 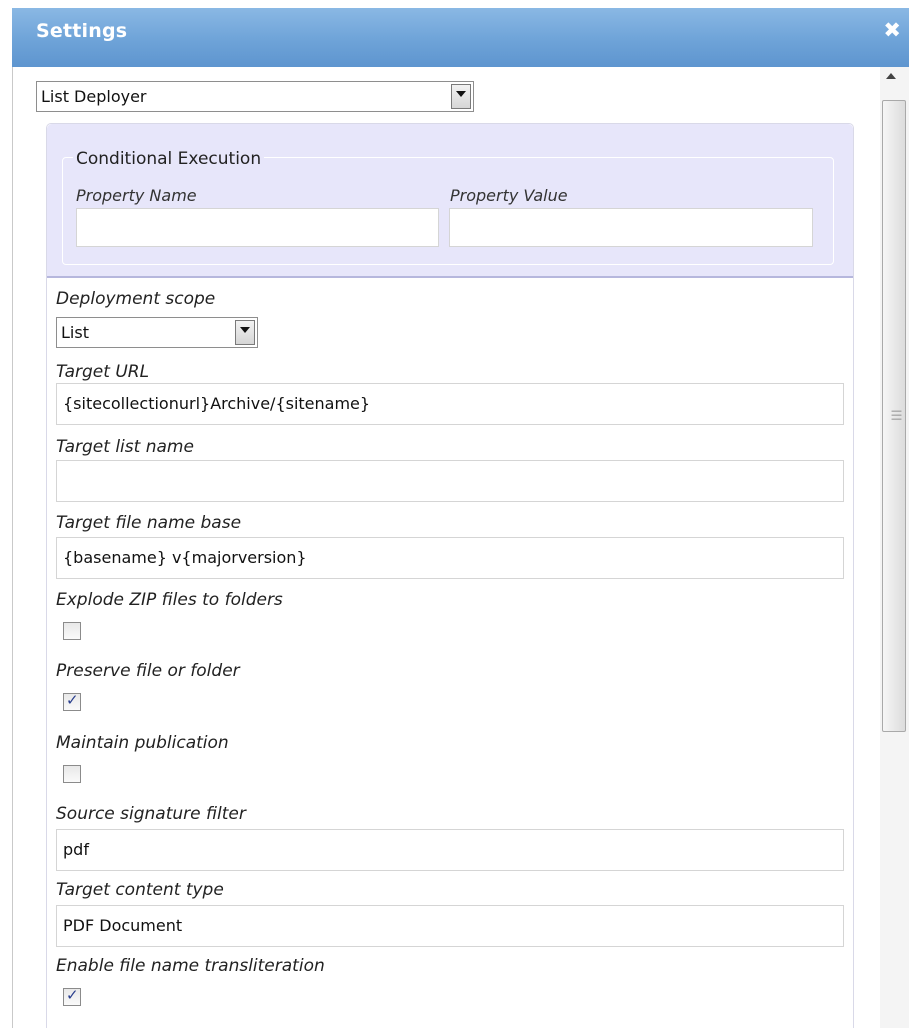 I want to click on target-file-name-base-input: {basename} v{majorversion}, so click(x=450, y=558).